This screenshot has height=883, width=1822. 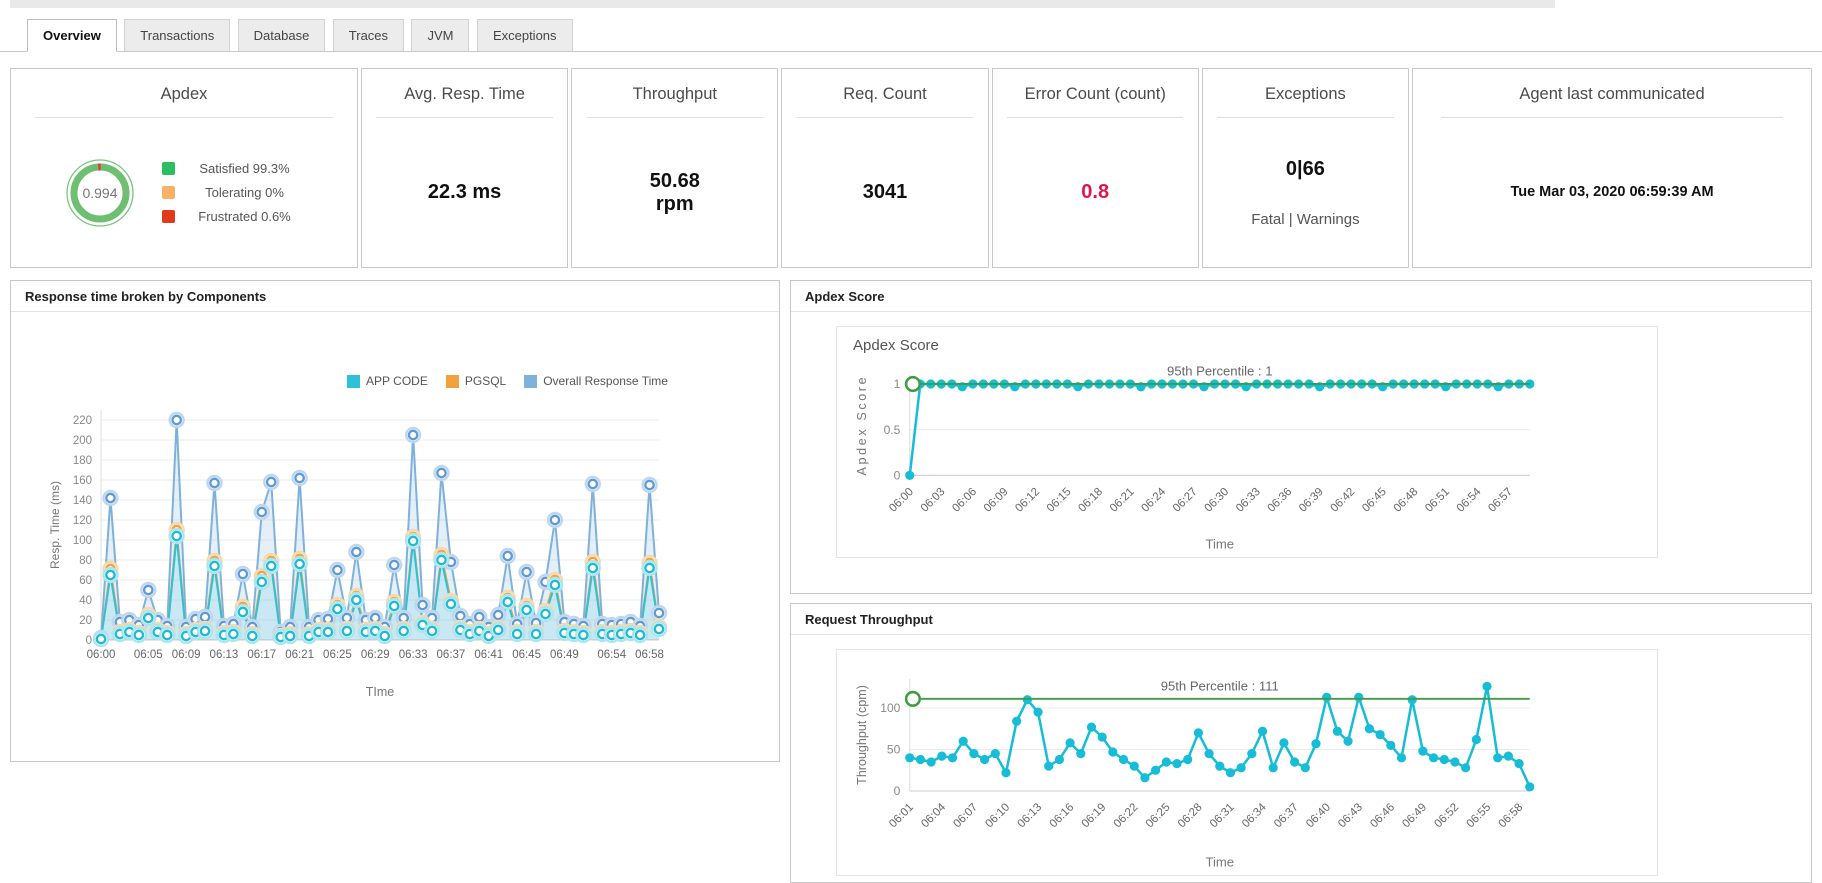 I want to click on svg-text: 80, so click(x=85, y=561).